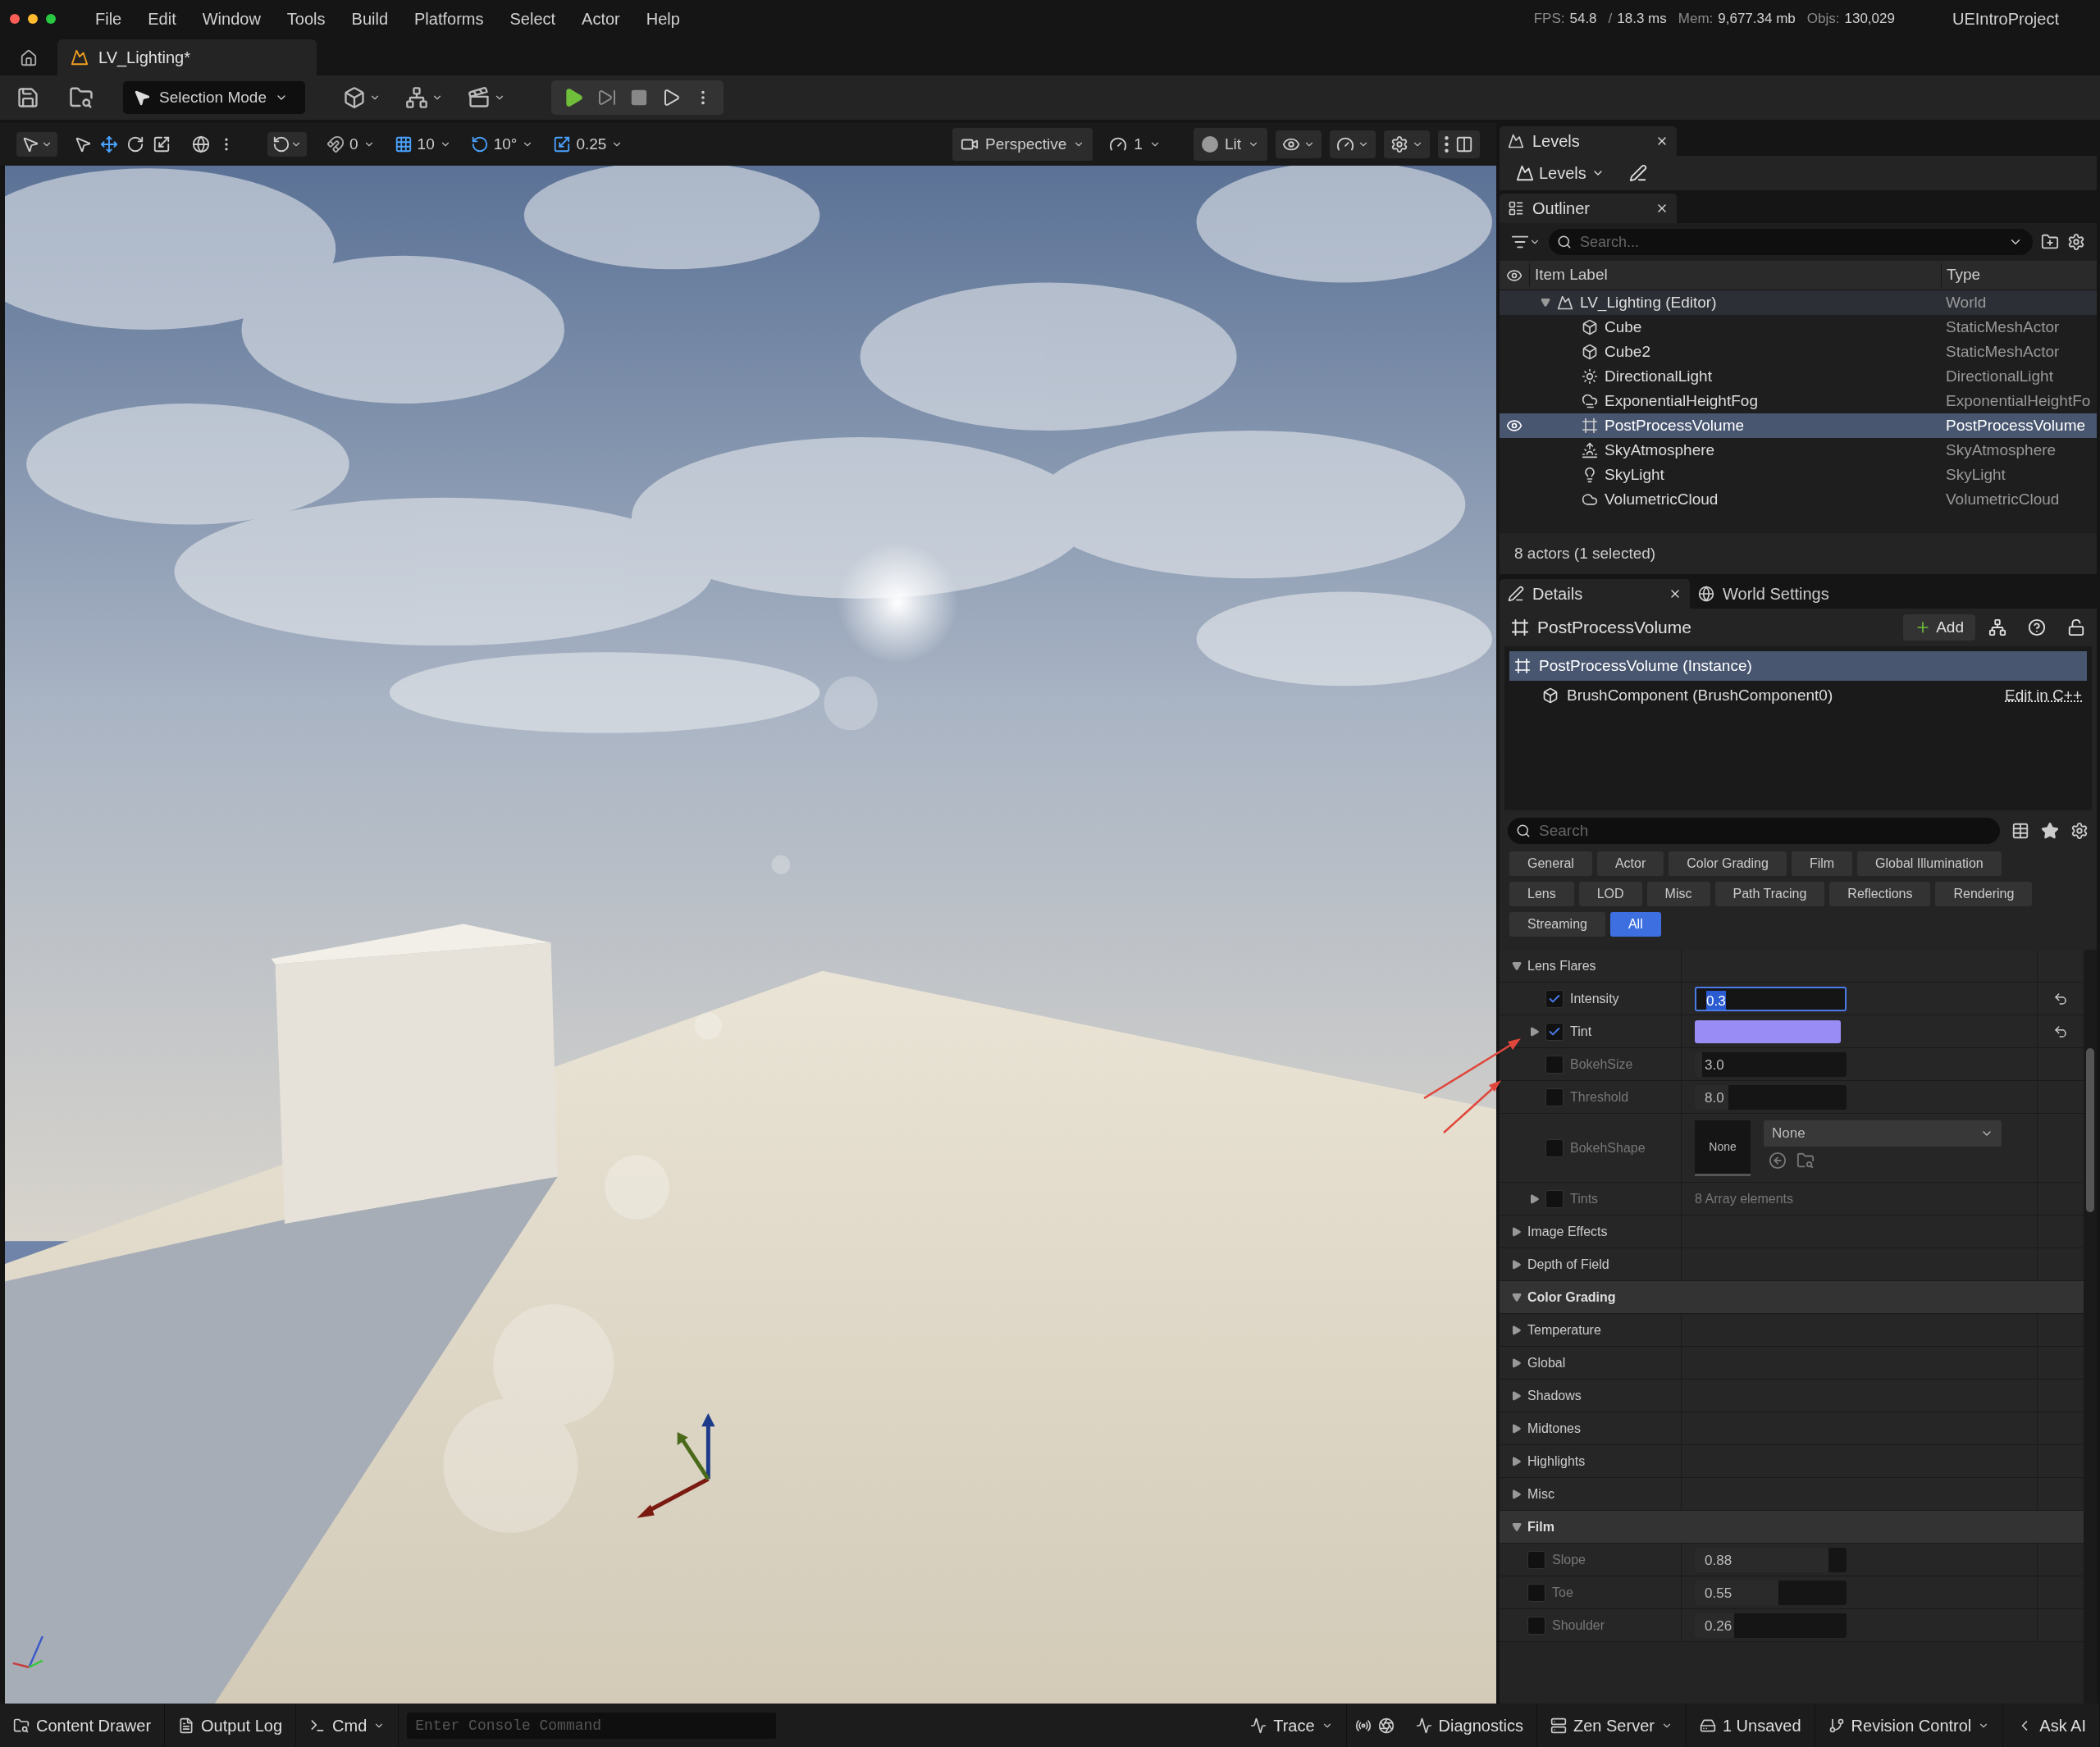 The height and width of the screenshot is (1747, 2100). I want to click on outliner-row: SkyAtmosphere SkyAtmosphere, so click(1799, 450).